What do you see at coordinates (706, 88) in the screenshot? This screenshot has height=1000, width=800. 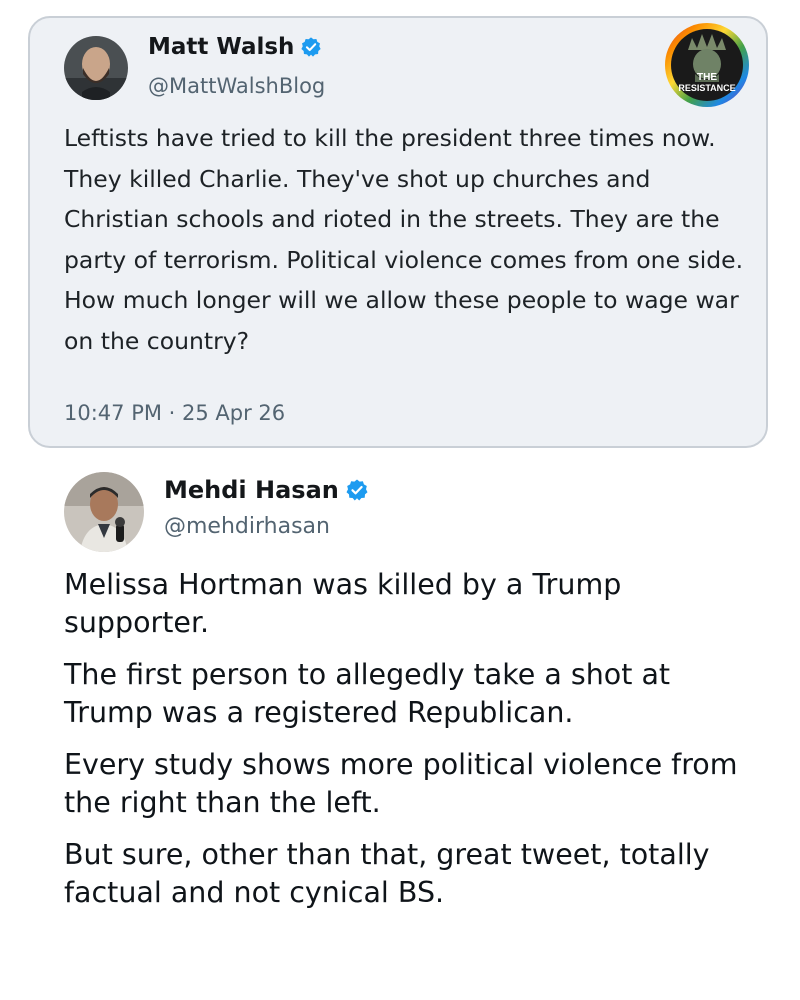 I see `logo-line-2: RESISTANCE` at bounding box center [706, 88].